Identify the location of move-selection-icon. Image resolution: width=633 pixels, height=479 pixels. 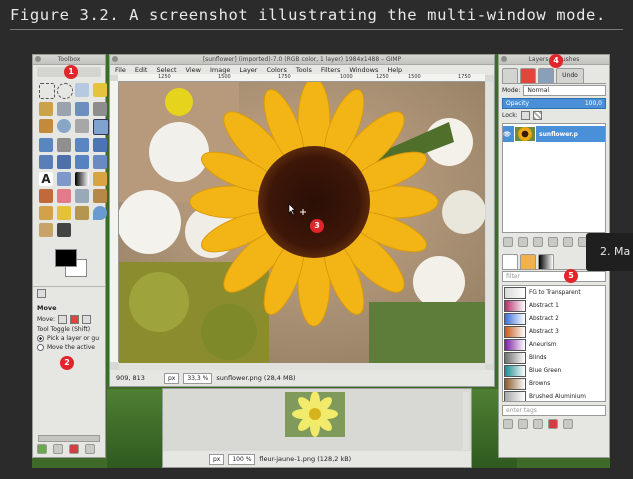
(75, 319).